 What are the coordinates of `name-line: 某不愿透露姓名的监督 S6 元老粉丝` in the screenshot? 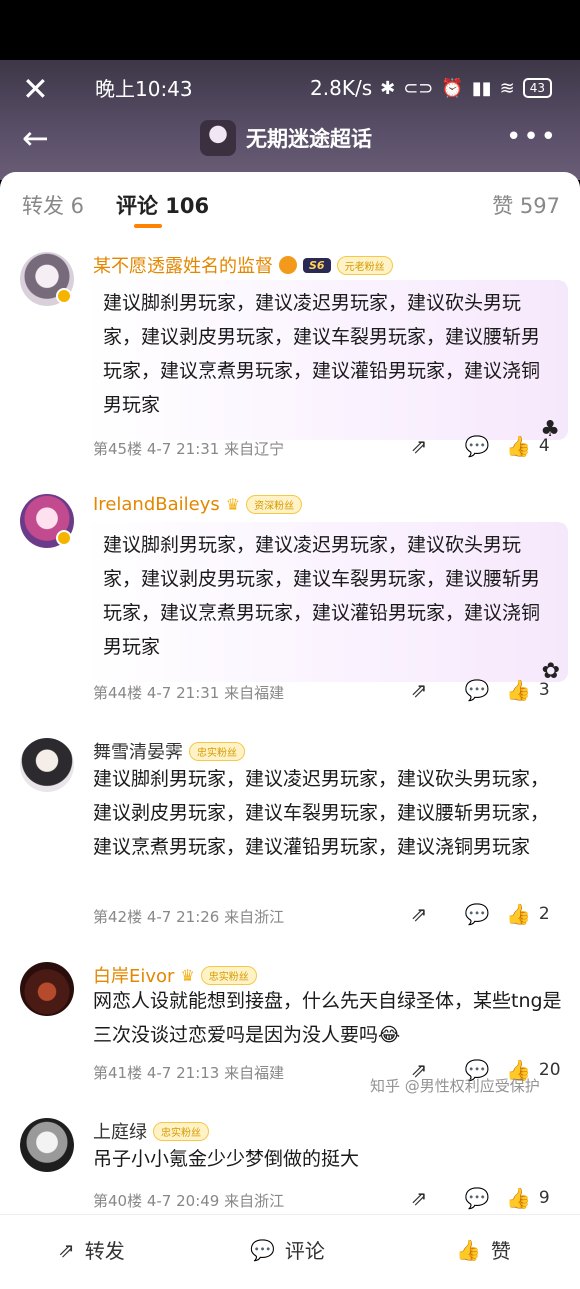 It's located at (243, 265).